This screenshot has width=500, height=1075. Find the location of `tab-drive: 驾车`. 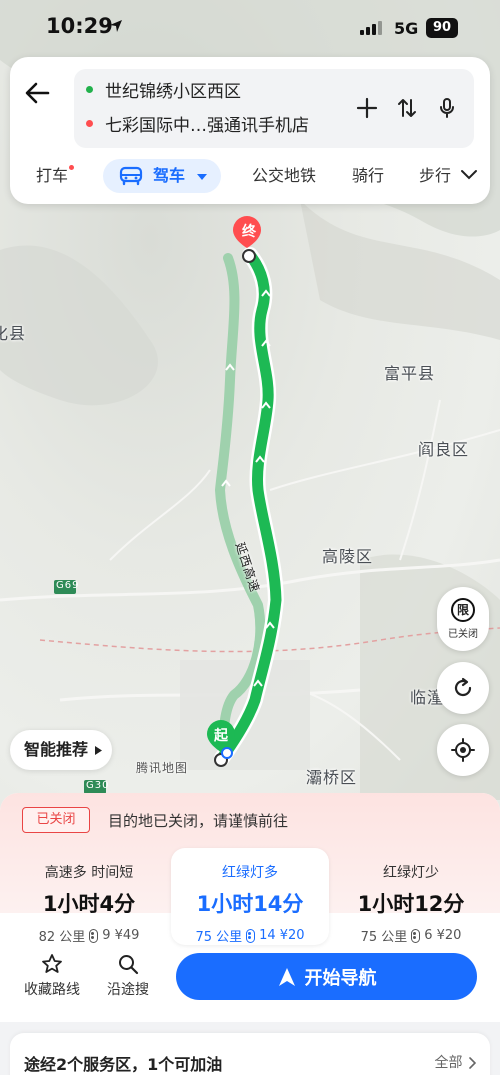

tab-drive: 驾车 is located at coordinates (162, 176).